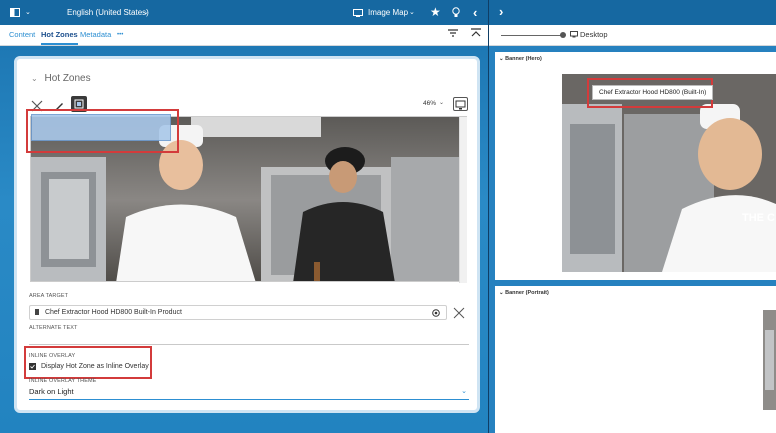  Describe the element at coordinates (249, 393) in the screenshot. I see `theme-select: Dark on Light ⌄` at that location.